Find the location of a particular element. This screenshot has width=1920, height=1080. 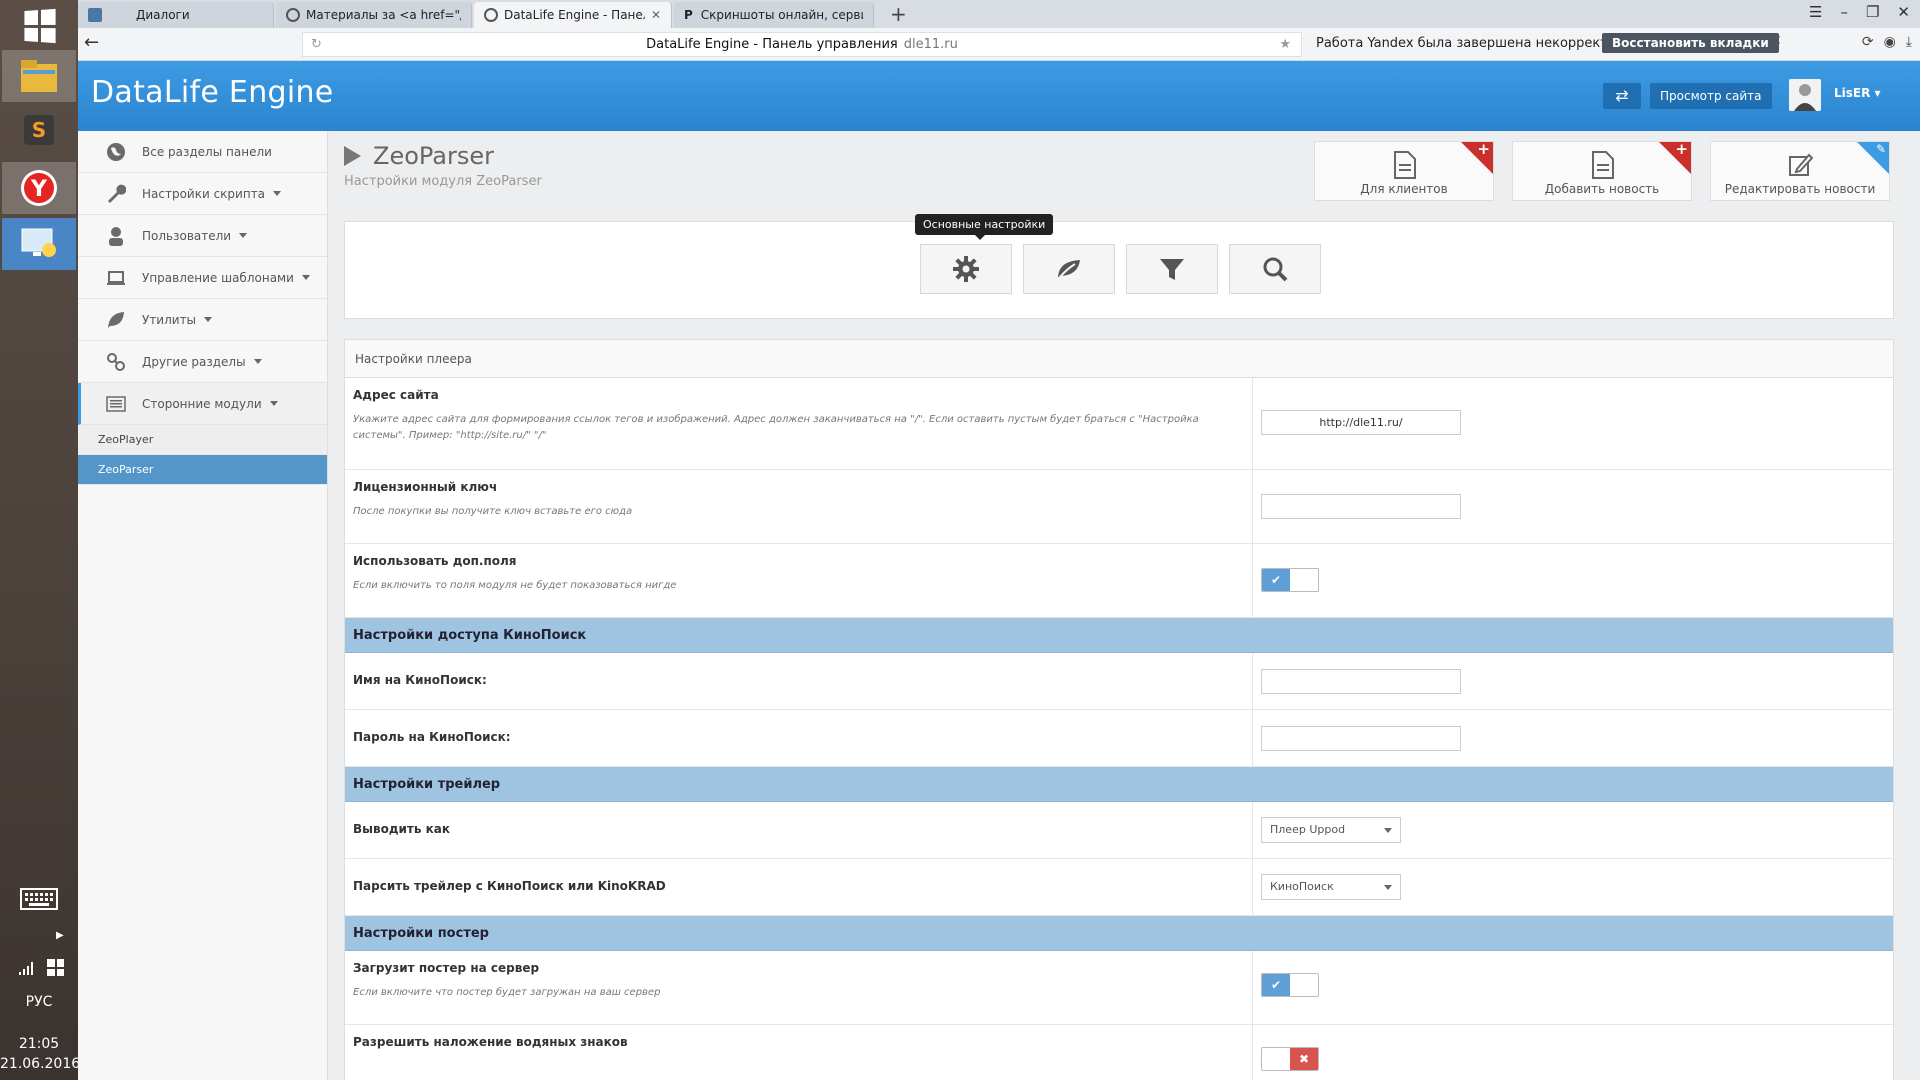

dle-logo: DataLife Engine is located at coordinates (212, 92).